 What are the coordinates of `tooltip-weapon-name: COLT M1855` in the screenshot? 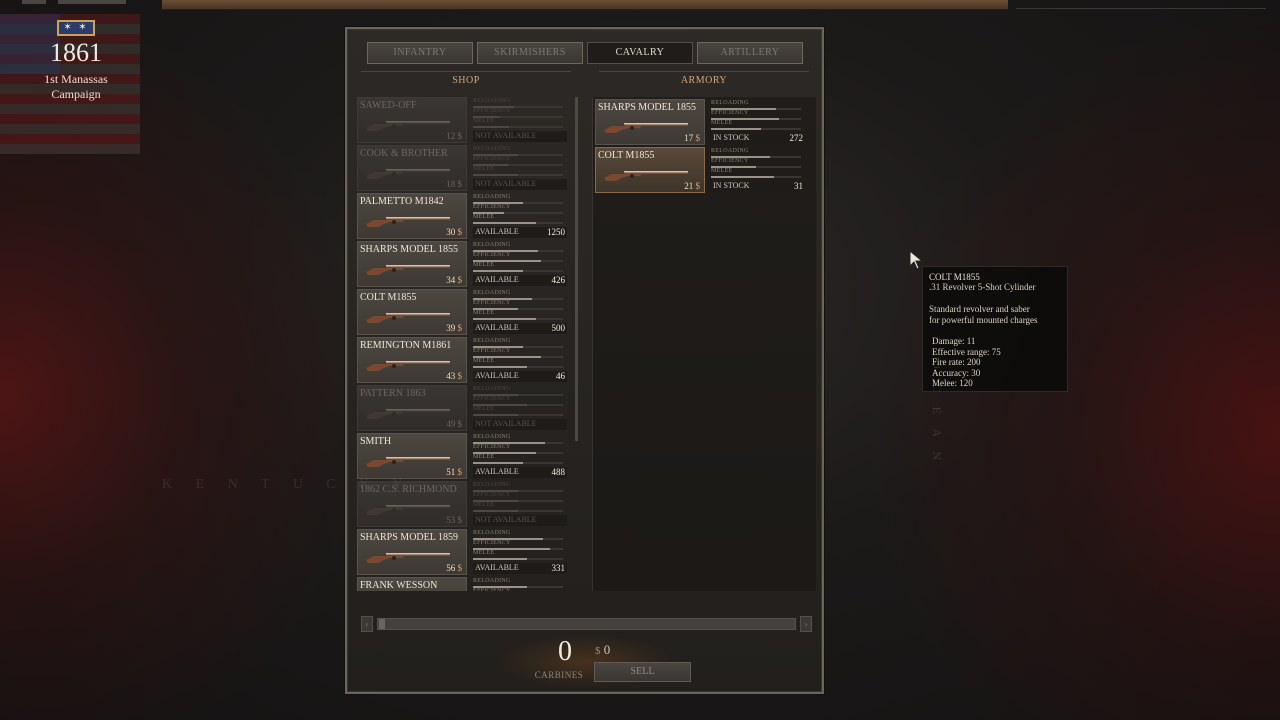 It's located at (954, 277).